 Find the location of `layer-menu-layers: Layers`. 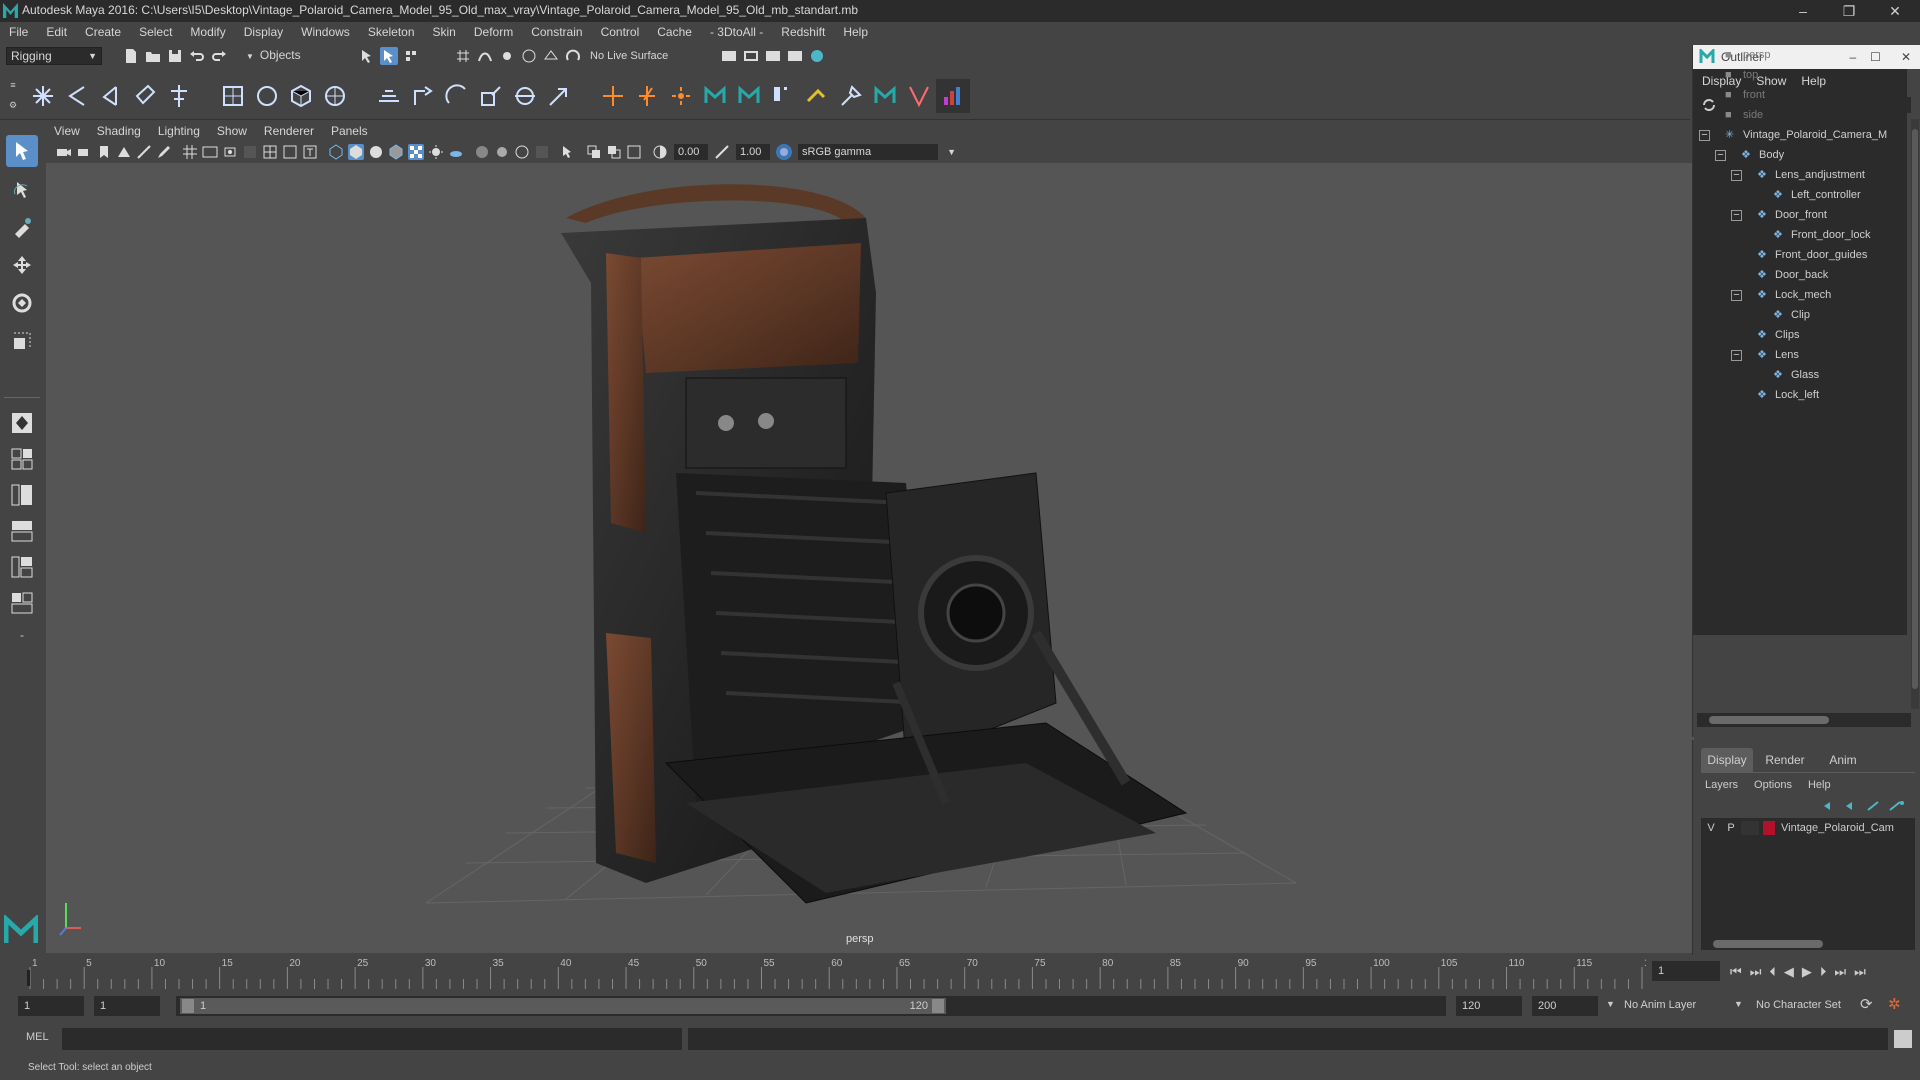

layer-menu-layers: Layers is located at coordinates (1721, 785).